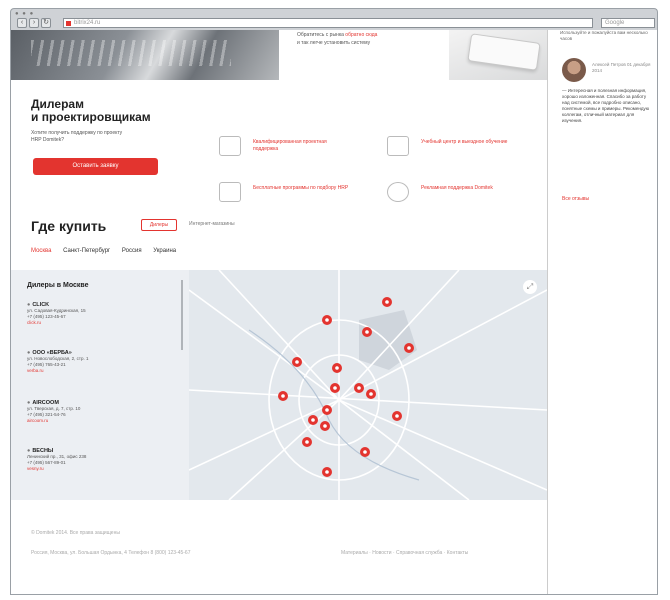 This screenshot has width=670, height=600. I want to click on city-tabs: Москва Санкт-Петербург Россия Украина, so click(108, 251).